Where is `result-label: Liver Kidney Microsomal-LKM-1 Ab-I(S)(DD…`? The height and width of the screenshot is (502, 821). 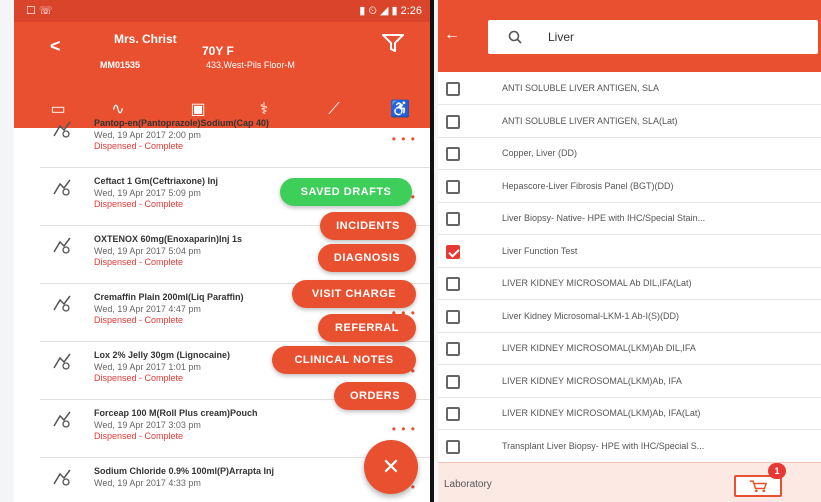
result-label: Liver Kidney Microsomal-LKM-1 Ab-I(S)(DD… is located at coordinates (591, 315).